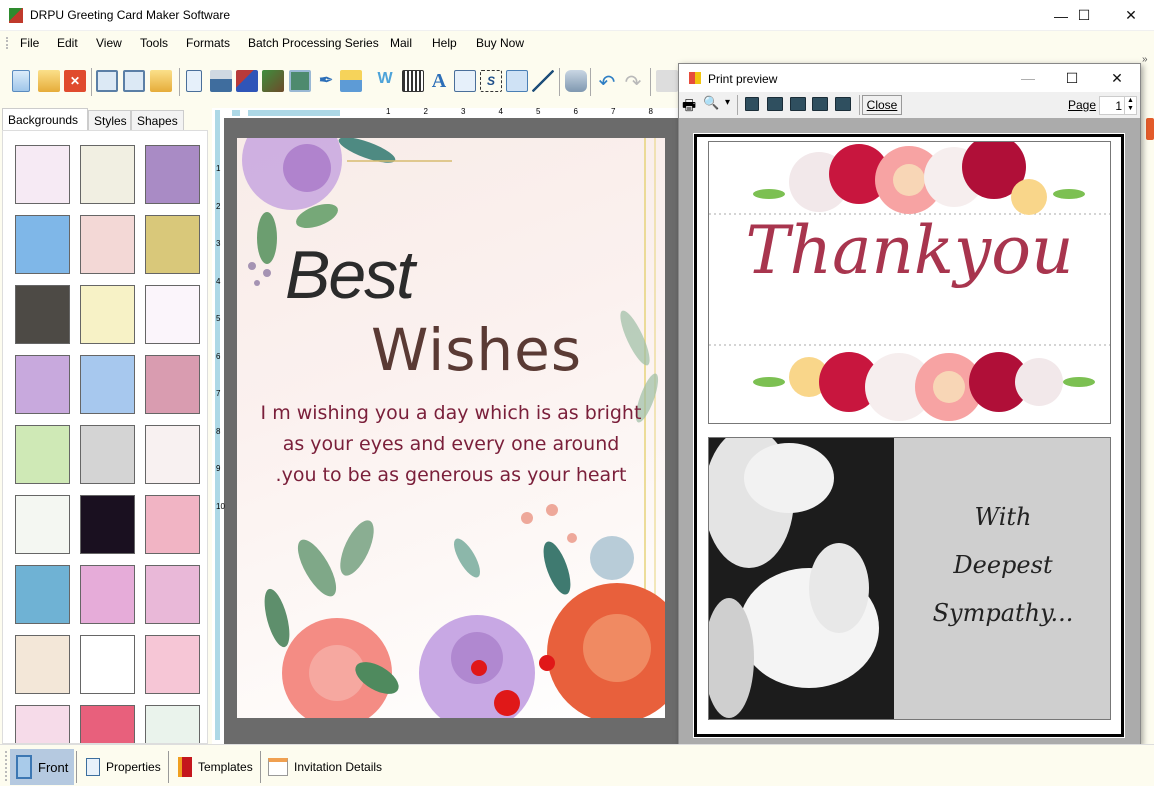 The height and width of the screenshot is (786, 1154). Describe the element at coordinates (444, 43) in the screenshot. I see `menu-help: Help` at that location.